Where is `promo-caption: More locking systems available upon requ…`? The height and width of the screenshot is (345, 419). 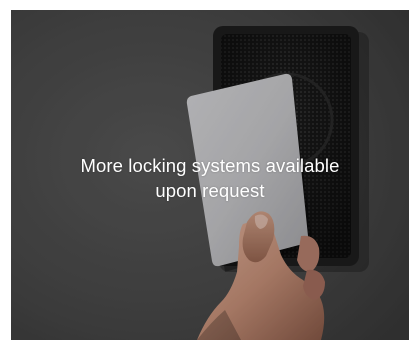
promo-caption: More locking systems available upon requ… is located at coordinates (210, 178).